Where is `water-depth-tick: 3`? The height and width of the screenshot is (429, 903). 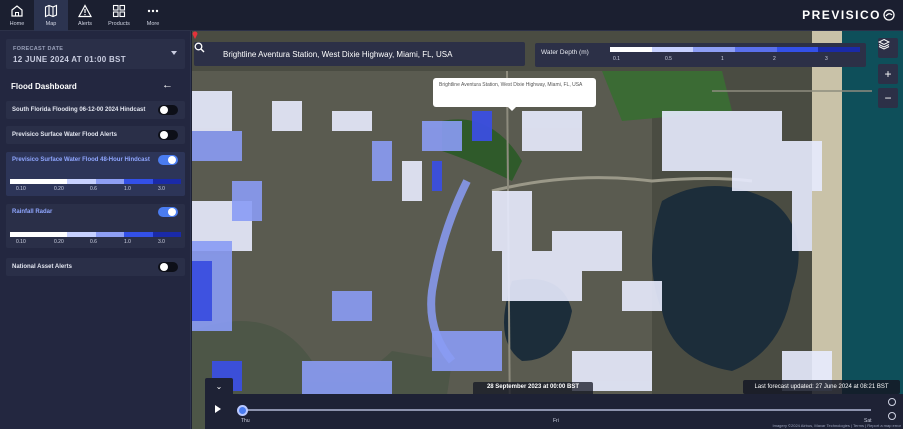
water-depth-tick: 3 is located at coordinates (826, 59).